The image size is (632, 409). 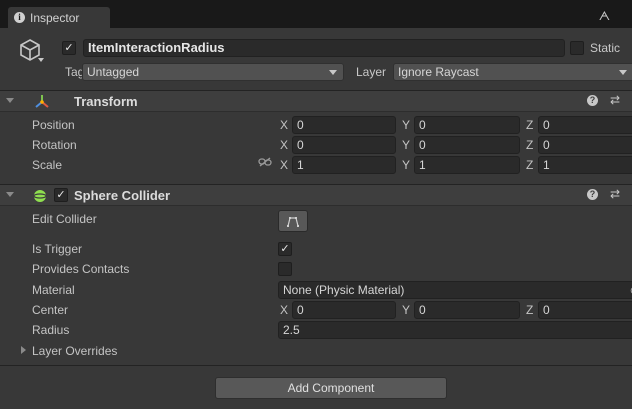 What do you see at coordinates (285, 269) in the screenshot?
I see `provides-contacts-checkbox` at bounding box center [285, 269].